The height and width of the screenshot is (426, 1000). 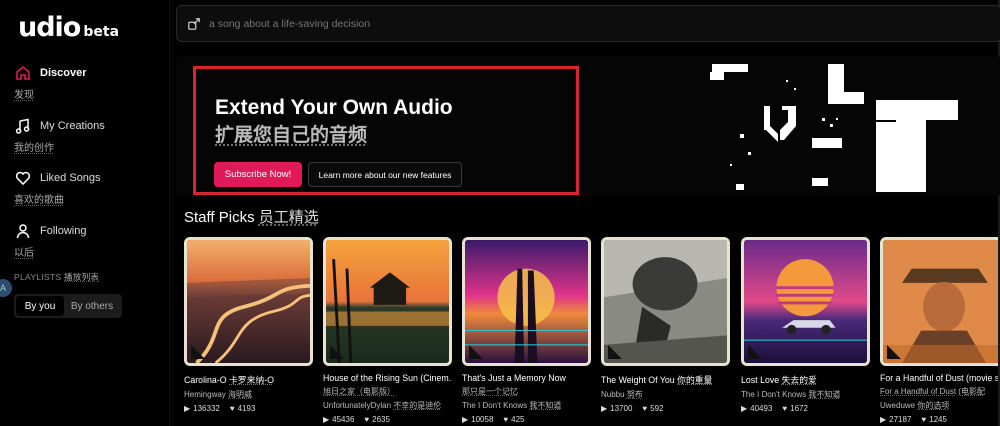 I want to click on sidebar-item-my-creations: My Creations 我的创作, so click(x=89, y=135).